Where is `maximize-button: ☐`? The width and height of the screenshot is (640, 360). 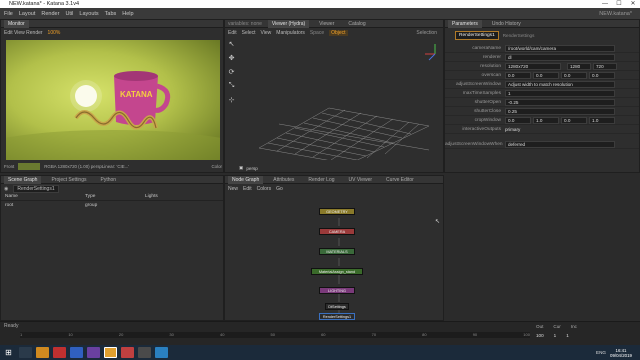 maximize-button: ☐ is located at coordinates (619, 4).